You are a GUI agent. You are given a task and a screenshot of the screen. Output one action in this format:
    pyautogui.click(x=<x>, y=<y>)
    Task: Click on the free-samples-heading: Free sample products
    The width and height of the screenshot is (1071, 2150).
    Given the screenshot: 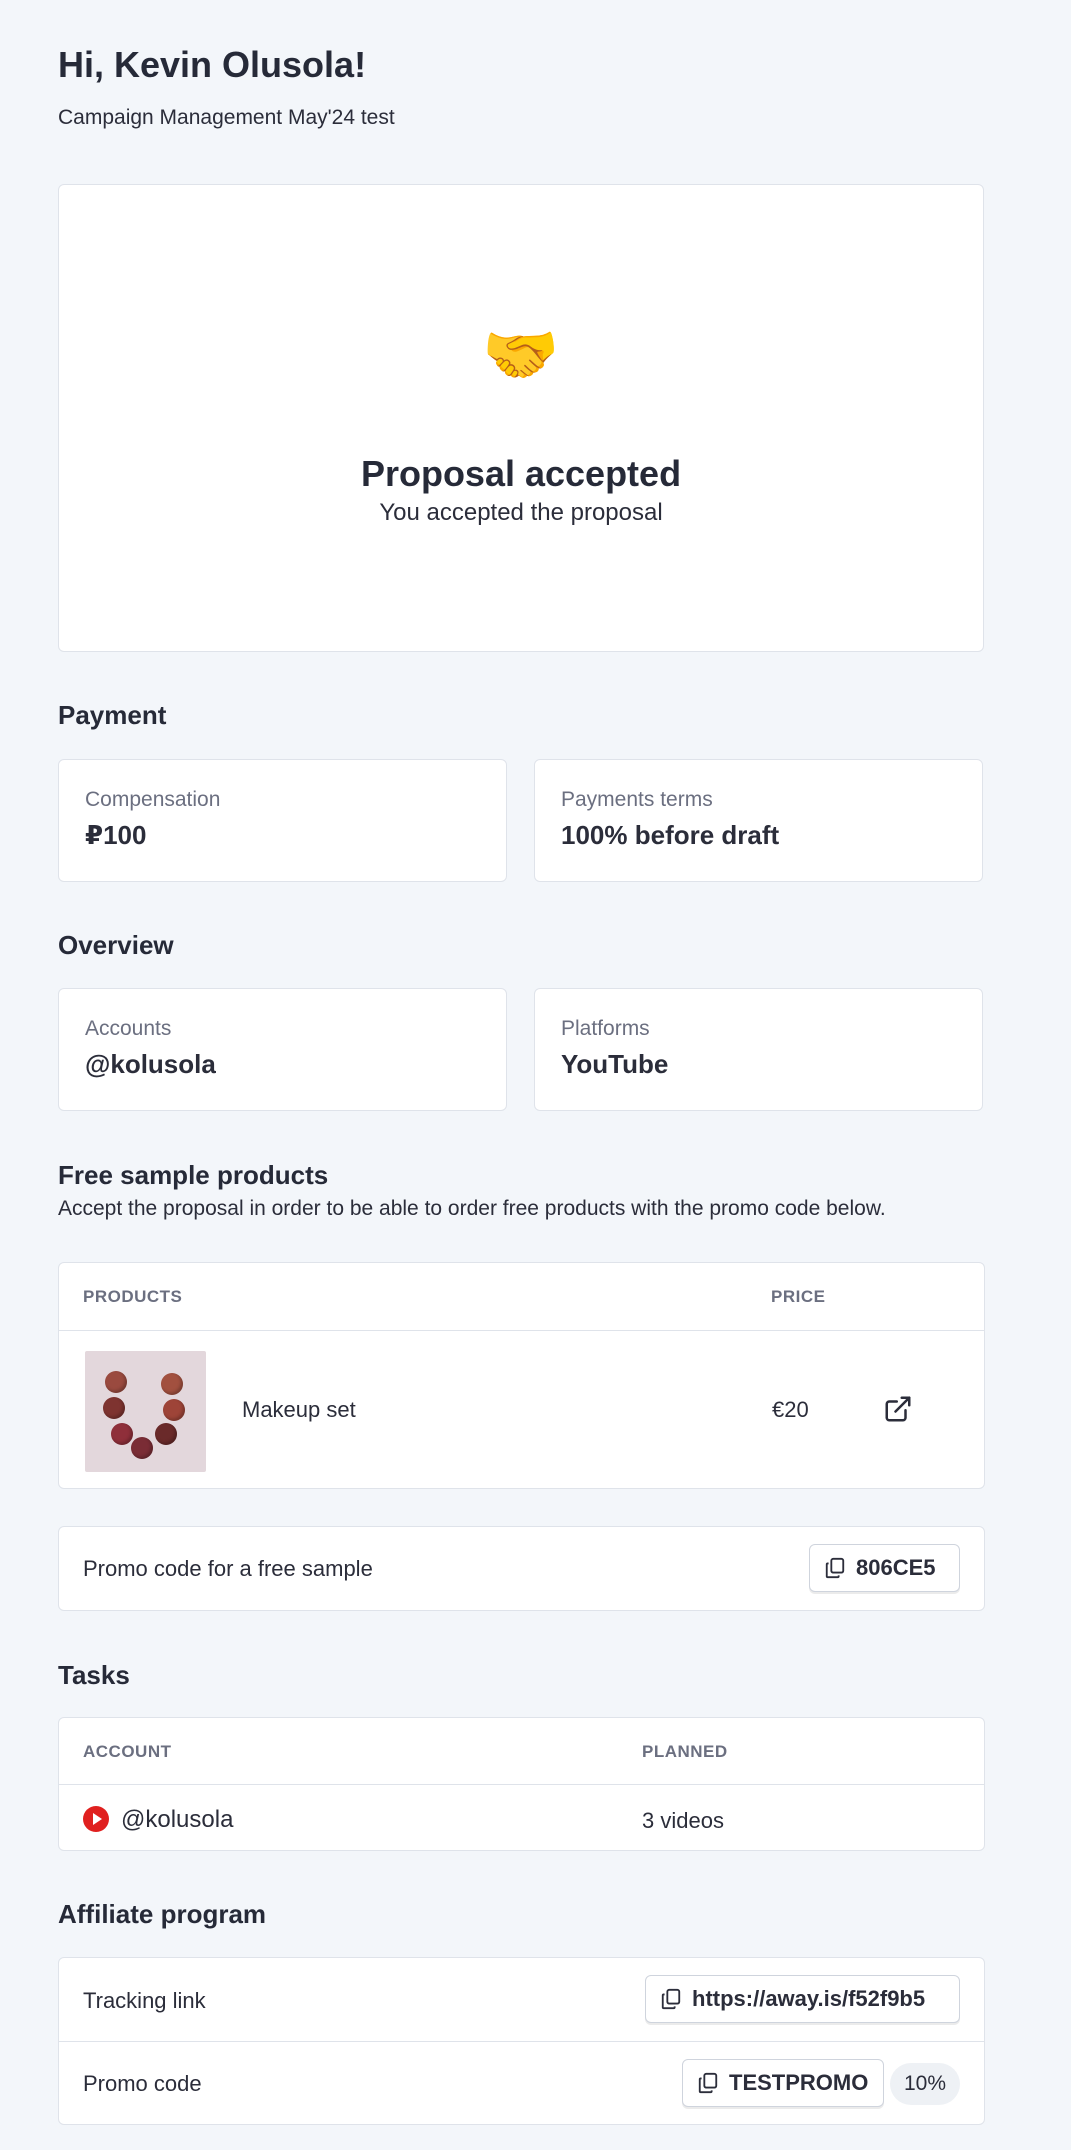 What is the action you would take?
    pyautogui.click(x=193, y=1175)
    